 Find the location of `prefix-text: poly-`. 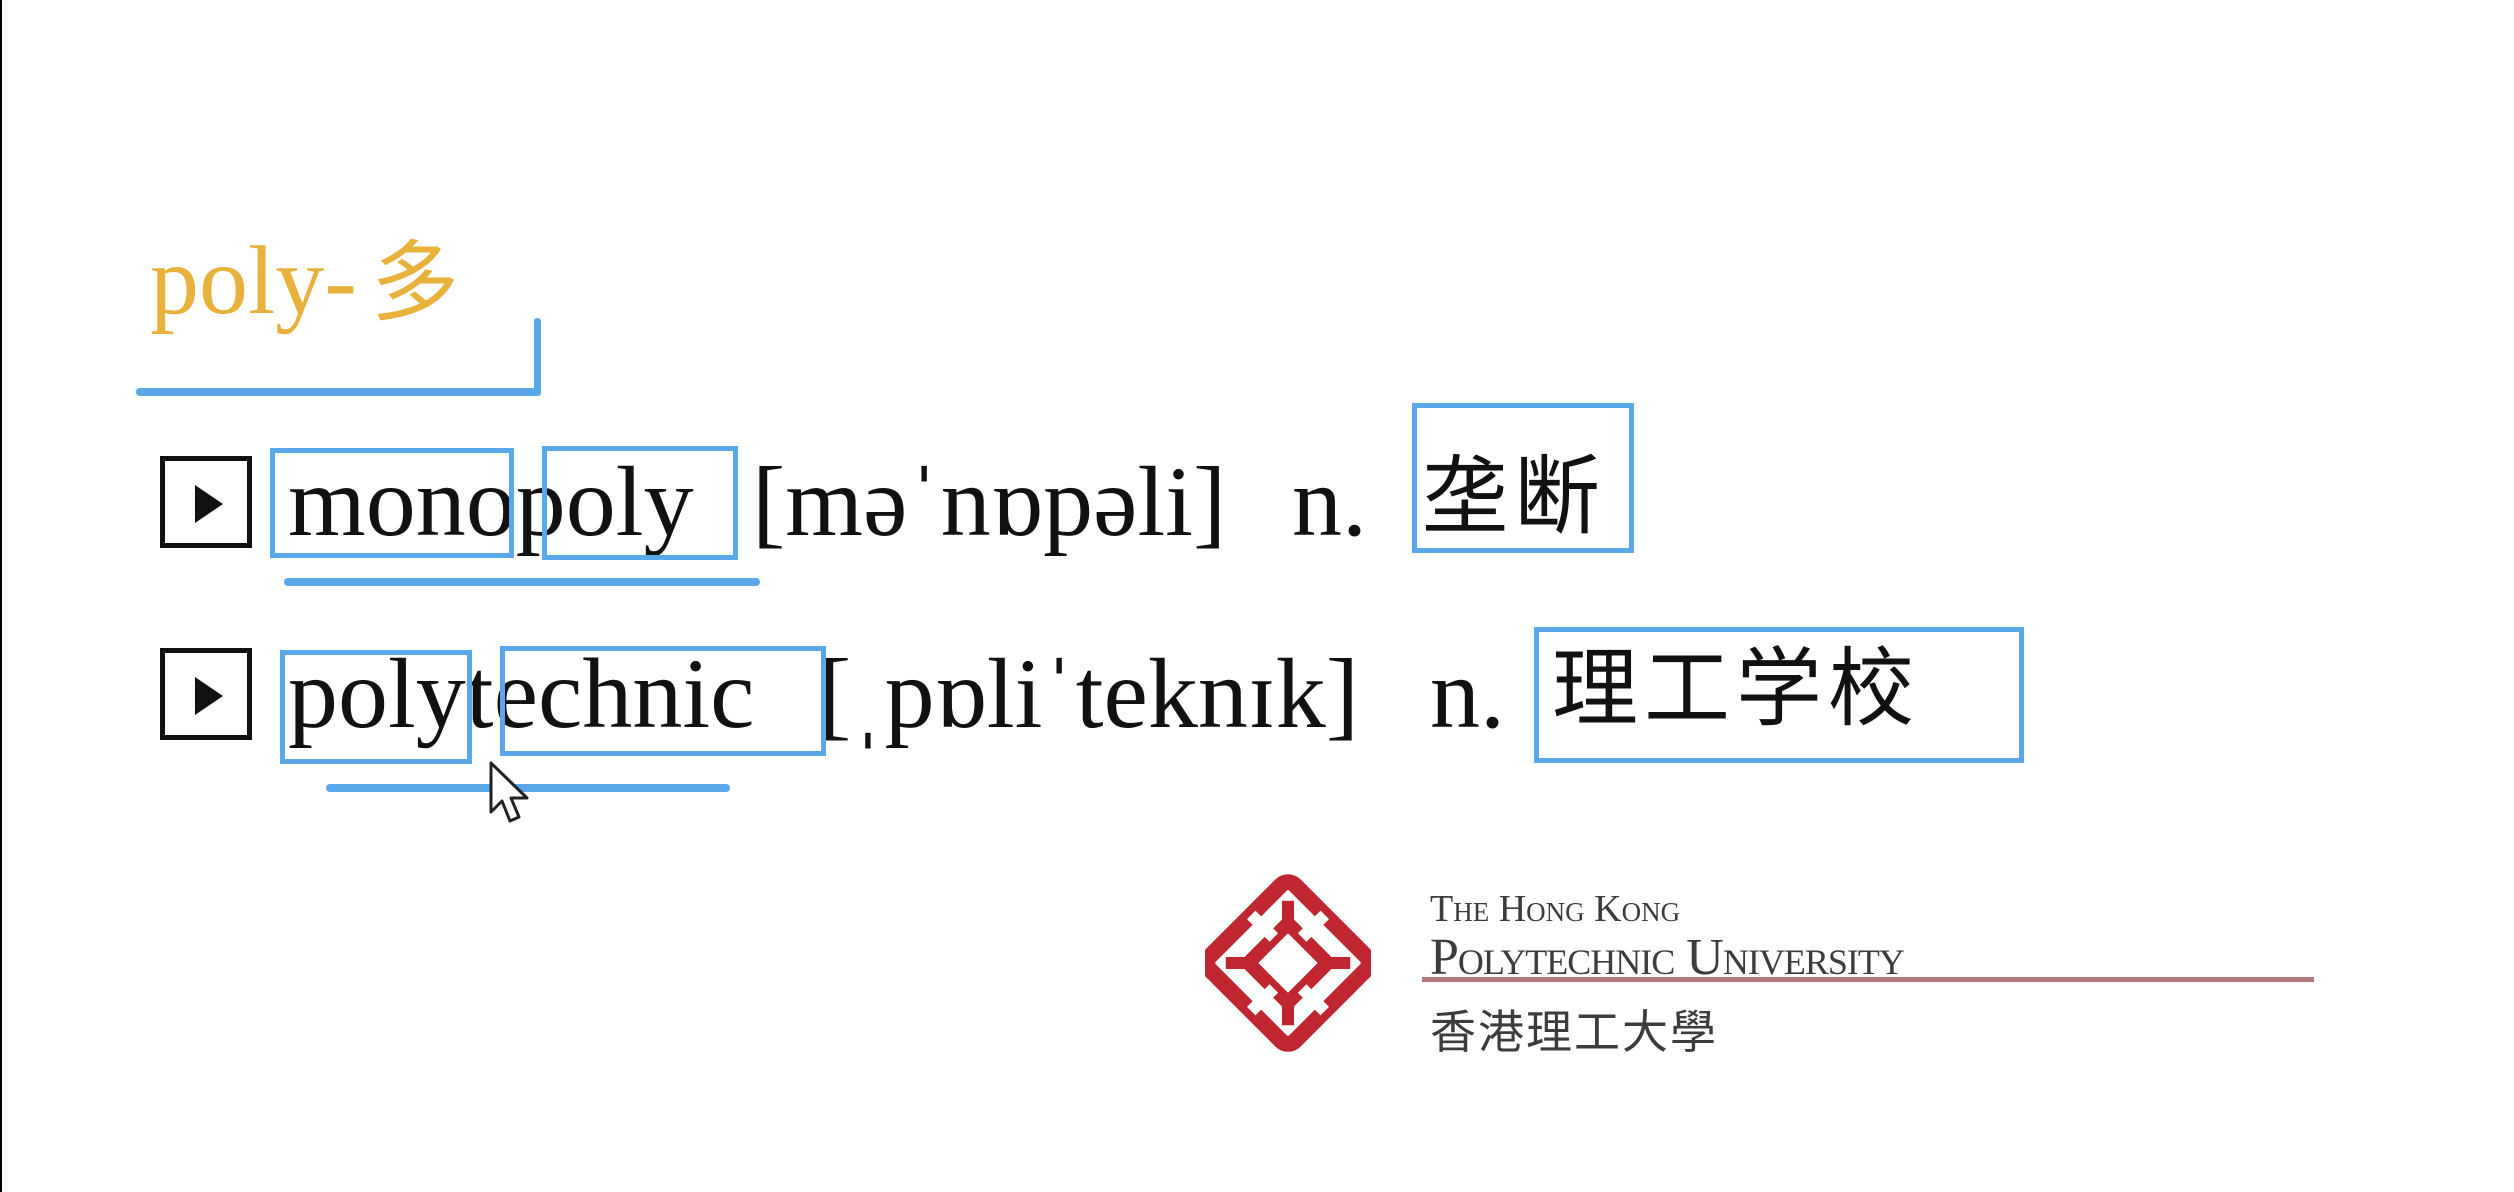

prefix-text: poly- is located at coordinates (253, 281).